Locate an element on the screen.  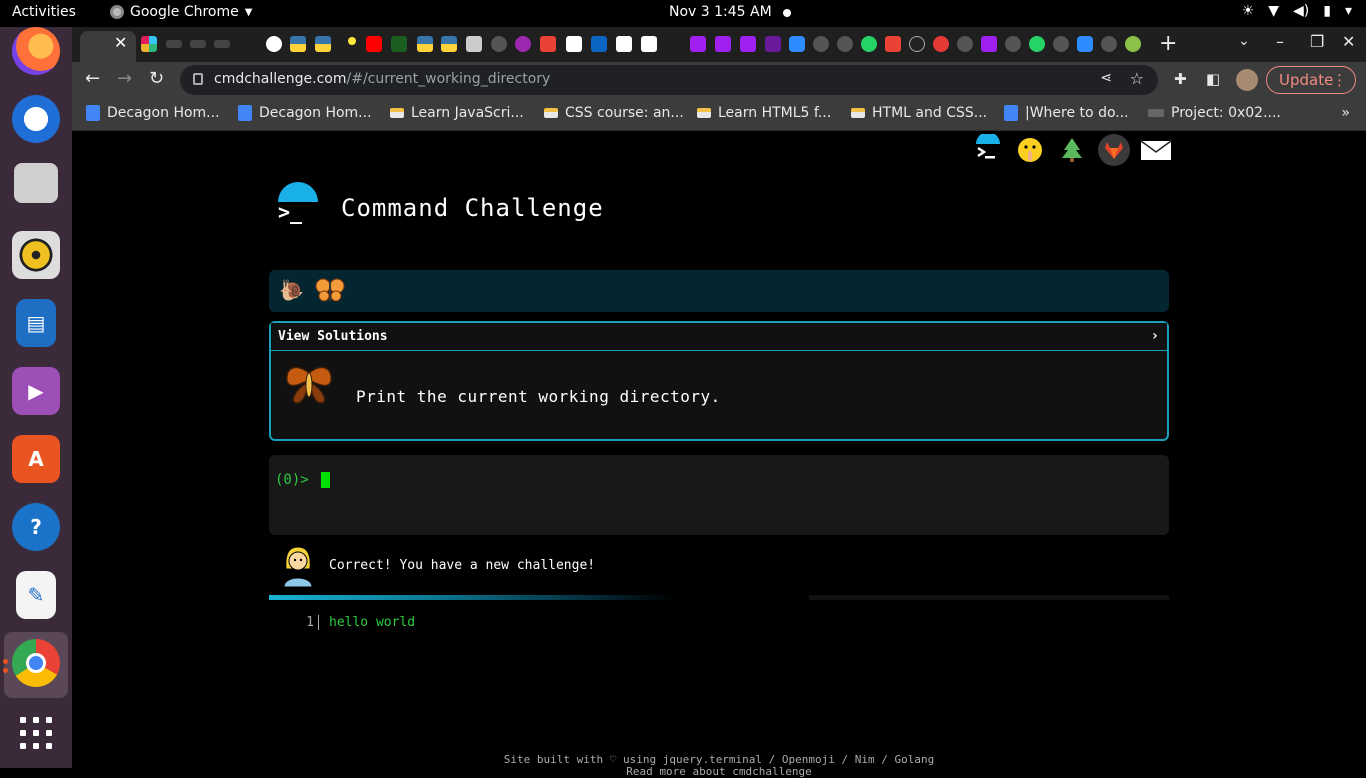
thunderbird-icon is located at coordinates (36, 119).